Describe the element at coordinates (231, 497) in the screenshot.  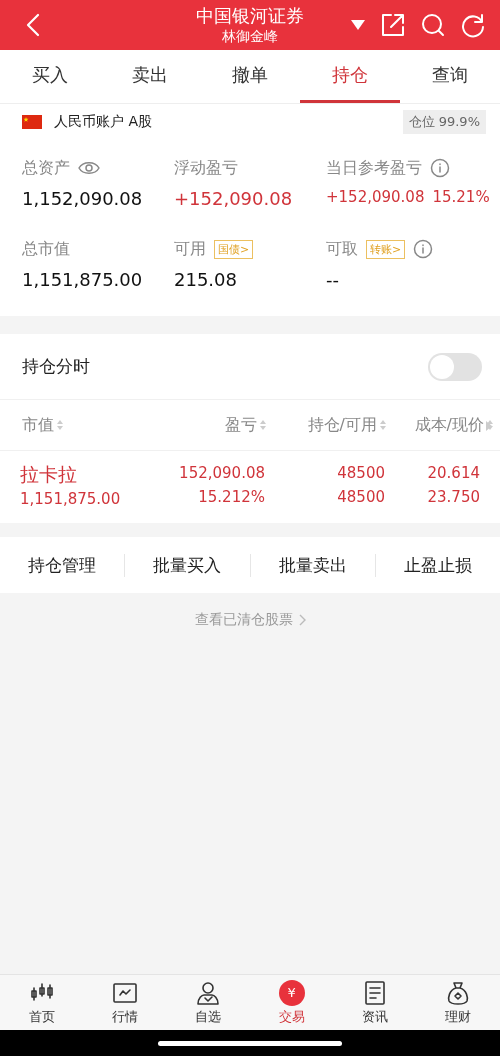
I see `table-cell-text: 15.212%` at that location.